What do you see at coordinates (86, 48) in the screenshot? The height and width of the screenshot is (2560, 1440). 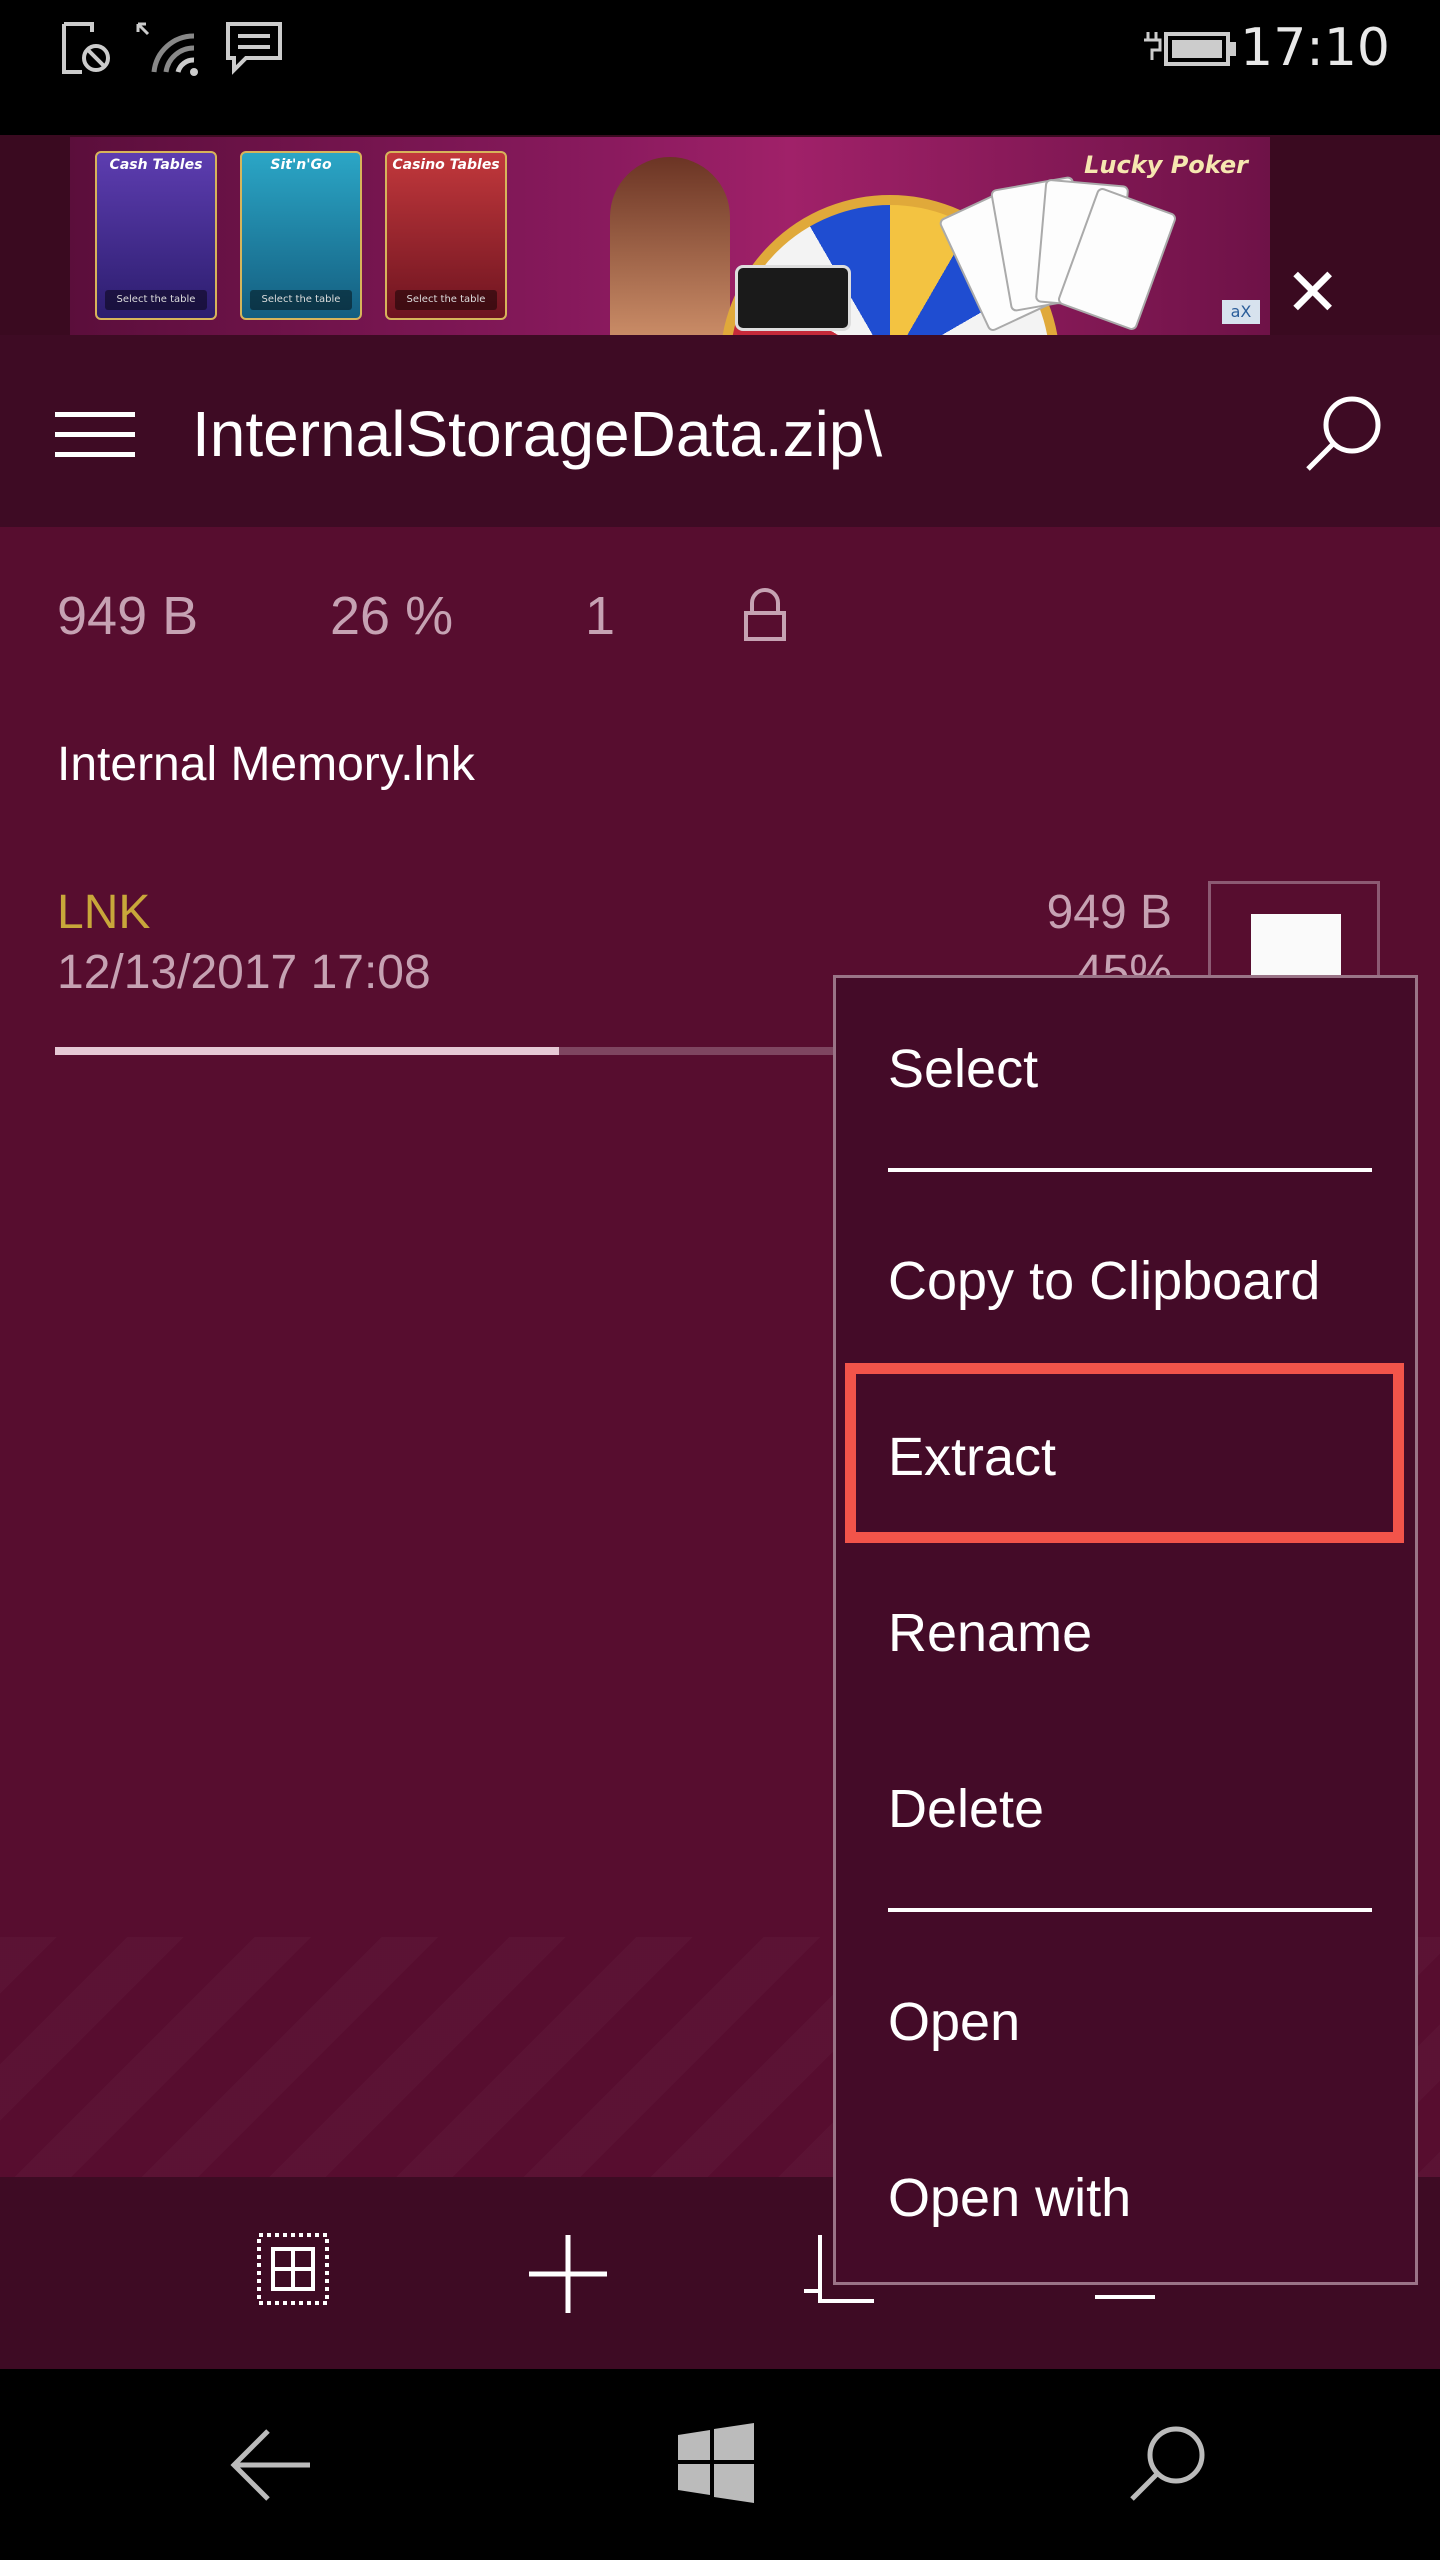 I see `data-saver-icon` at bounding box center [86, 48].